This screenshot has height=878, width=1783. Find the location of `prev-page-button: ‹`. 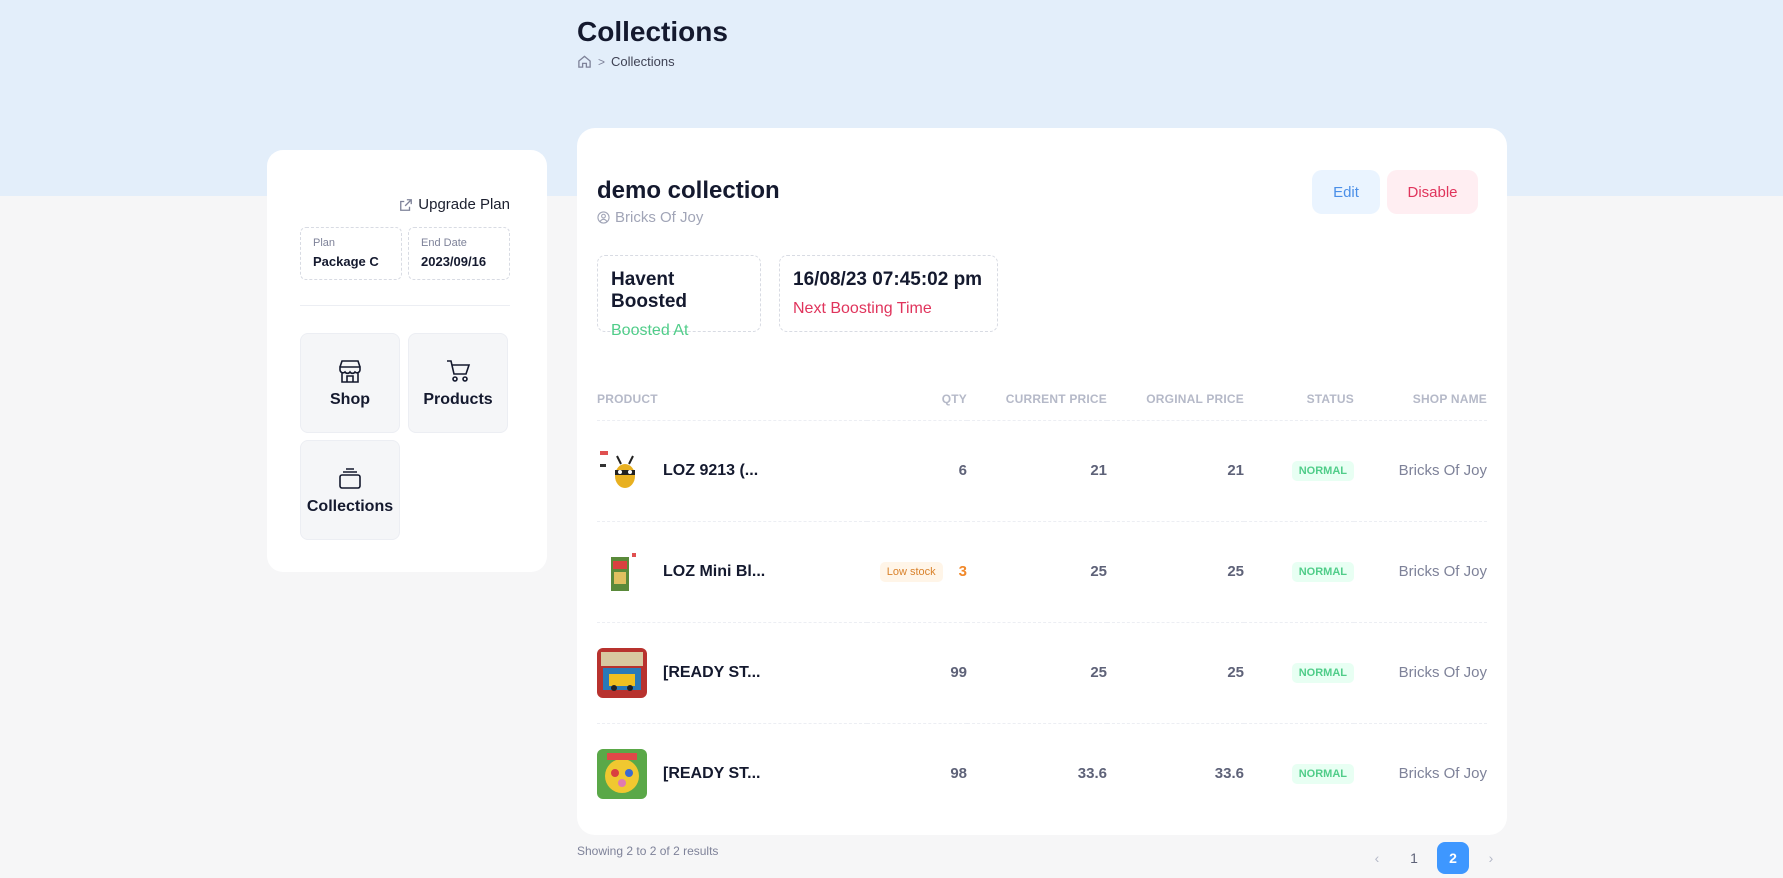

prev-page-button: ‹ is located at coordinates (1377, 858).